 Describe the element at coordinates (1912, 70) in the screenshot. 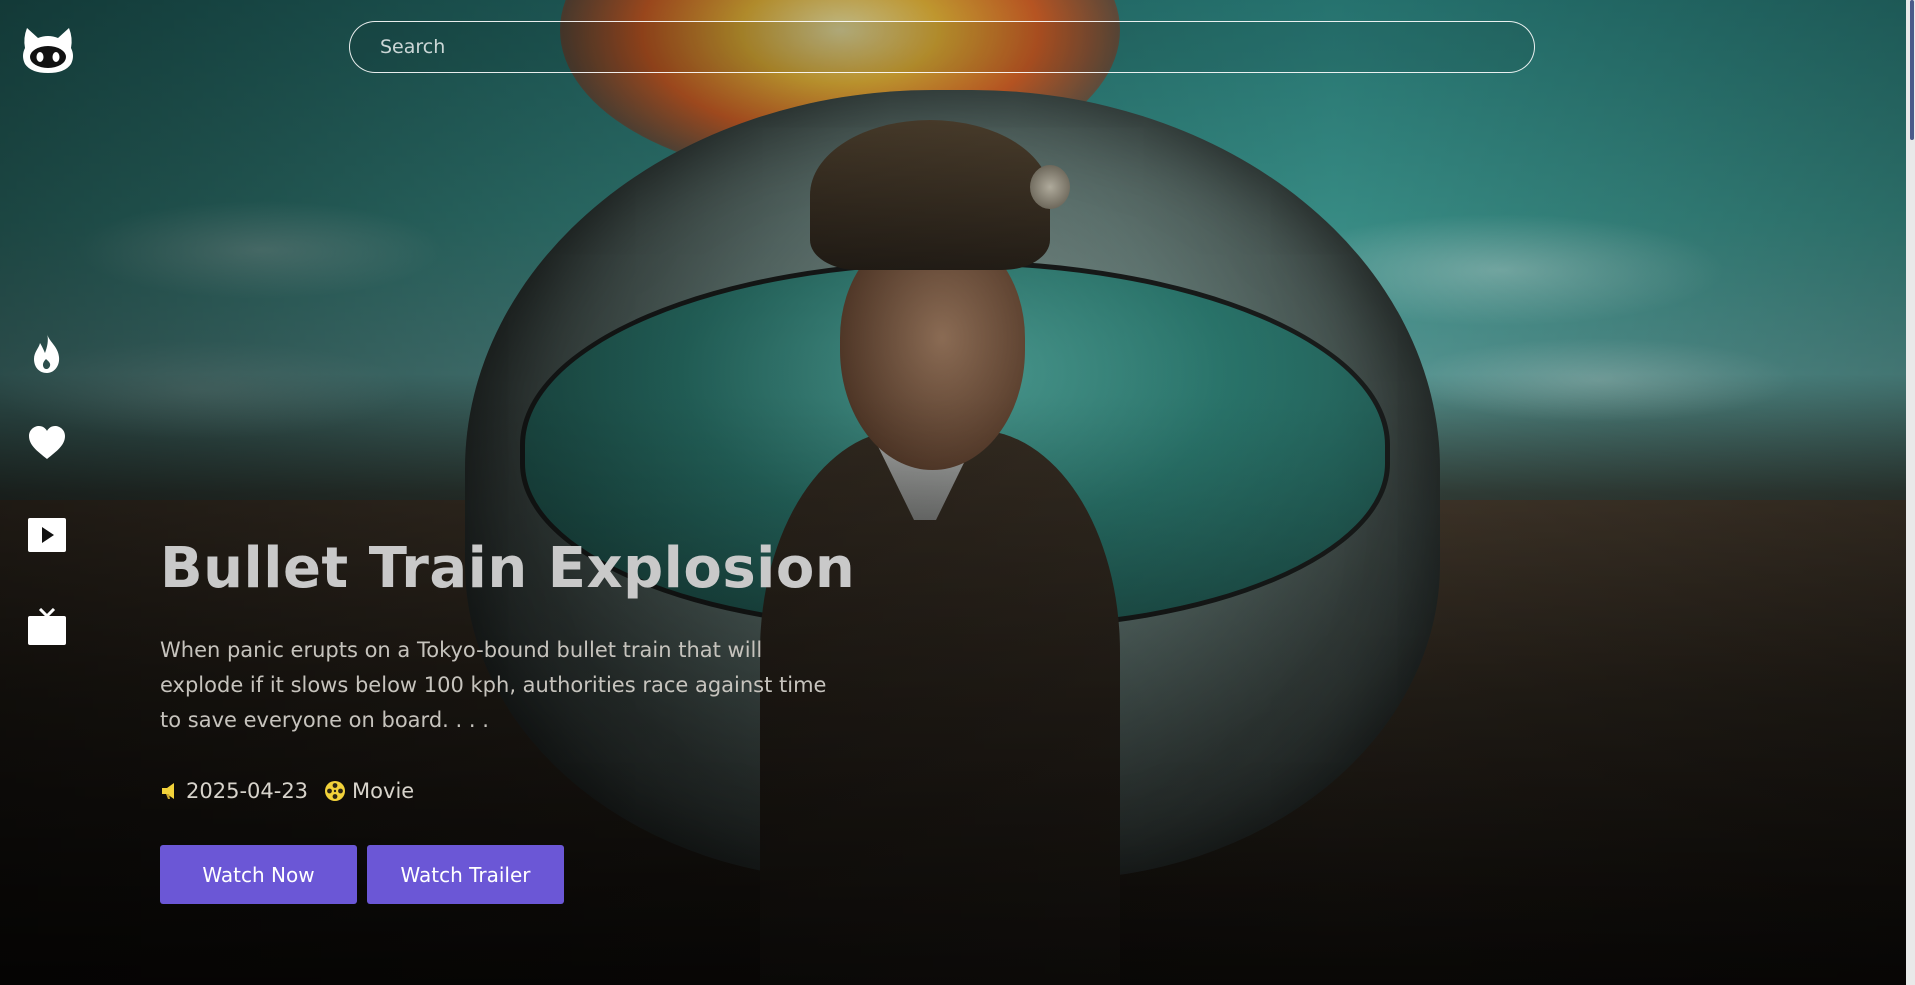

I see `scrollbar-thumb` at that location.